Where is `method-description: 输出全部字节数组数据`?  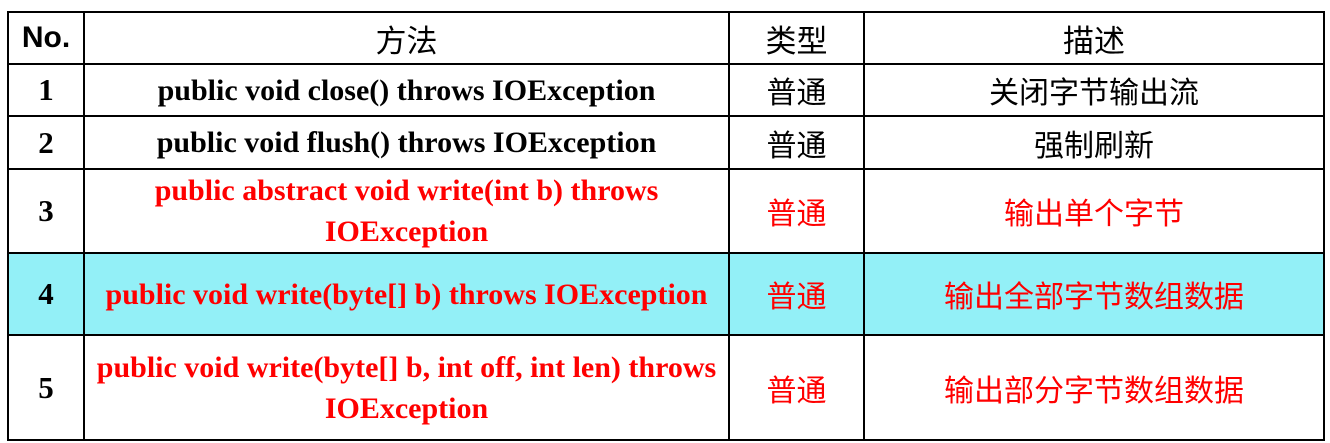 method-description: 输出全部字节数组数据 is located at coordinates (1094, 294).